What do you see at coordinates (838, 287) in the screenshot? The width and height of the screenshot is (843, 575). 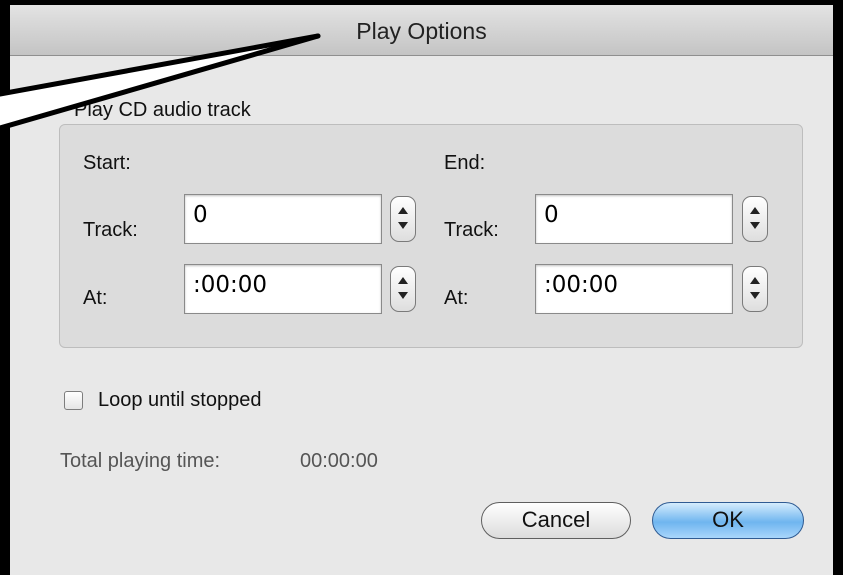 I see `frame-border-right` at bounding box center [838, 287].